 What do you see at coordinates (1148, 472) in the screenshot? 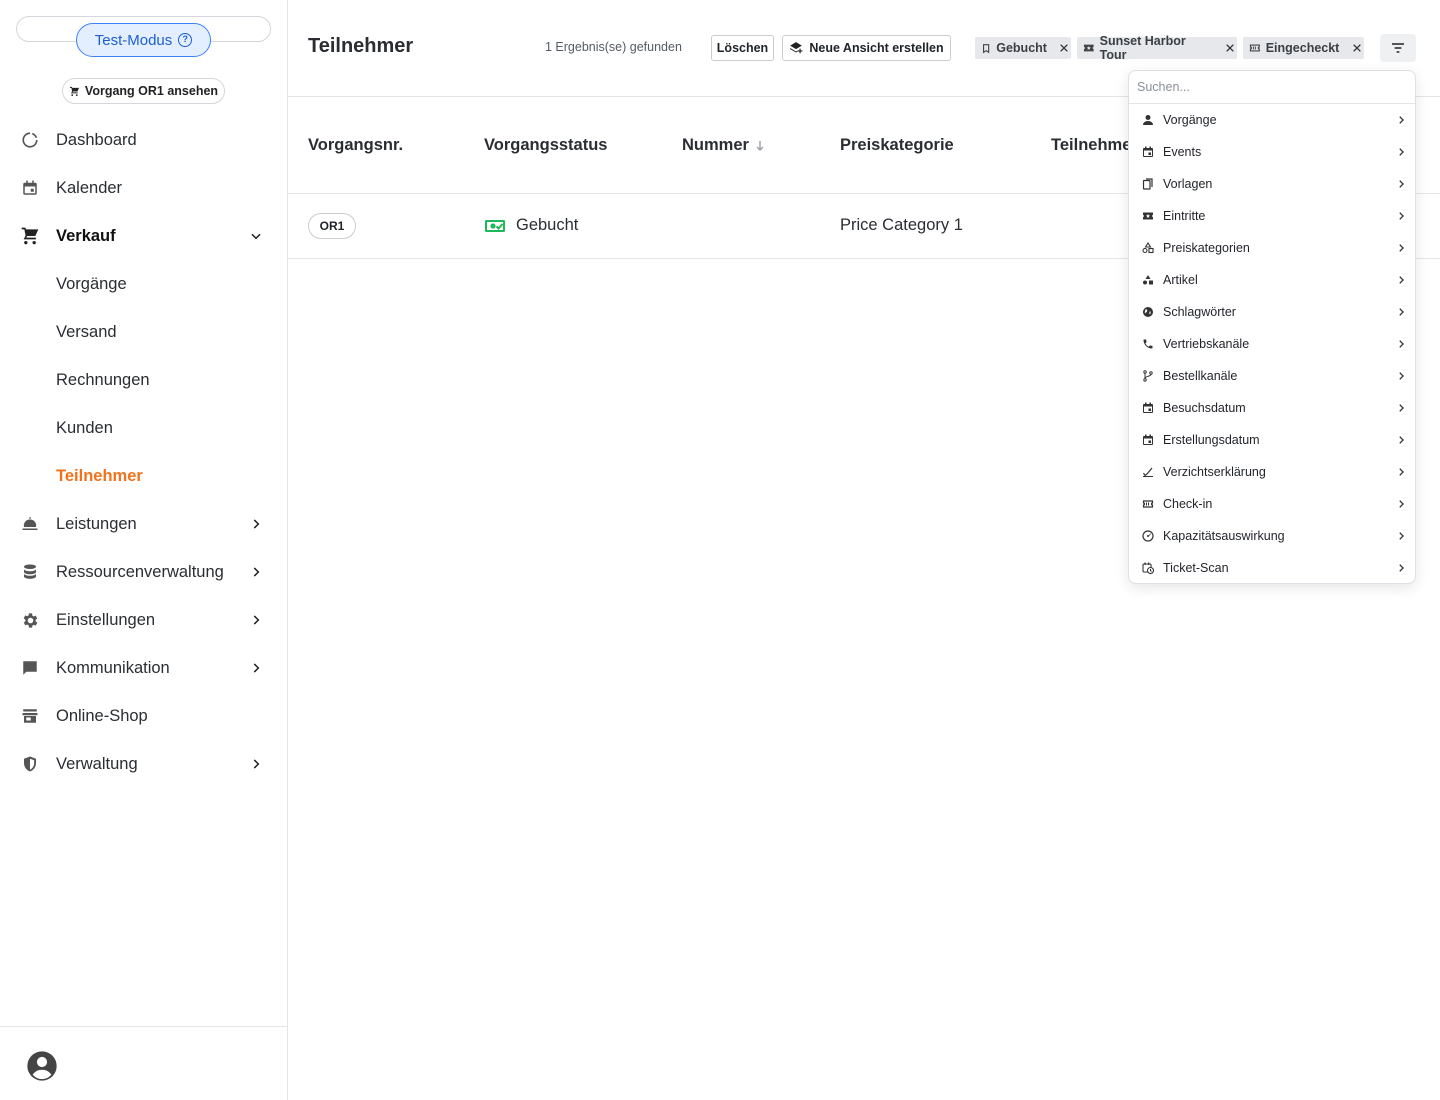
I see `signature-icon` at bounding box center [1148, 472].